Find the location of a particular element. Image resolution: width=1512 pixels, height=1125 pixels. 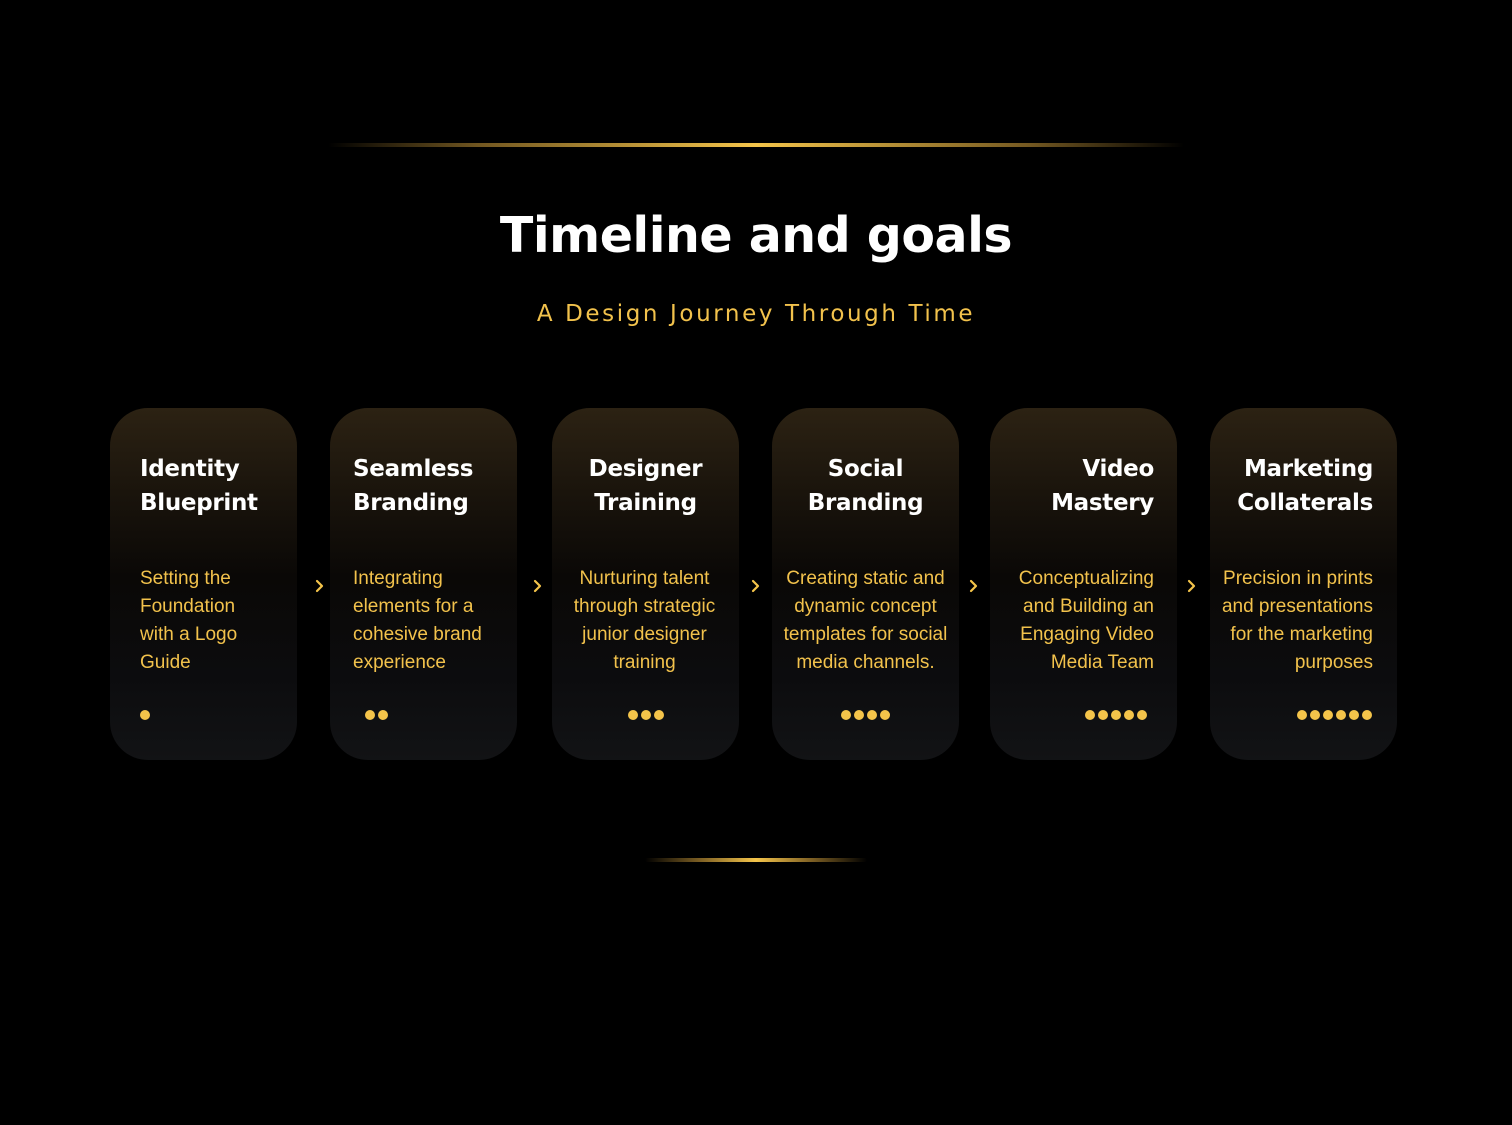

bottom-gold-divider is located at coordinates (756, 860).